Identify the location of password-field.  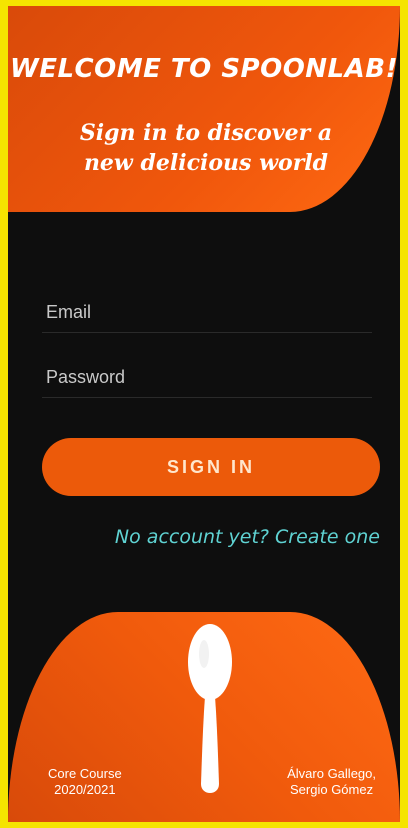
(207, 377).